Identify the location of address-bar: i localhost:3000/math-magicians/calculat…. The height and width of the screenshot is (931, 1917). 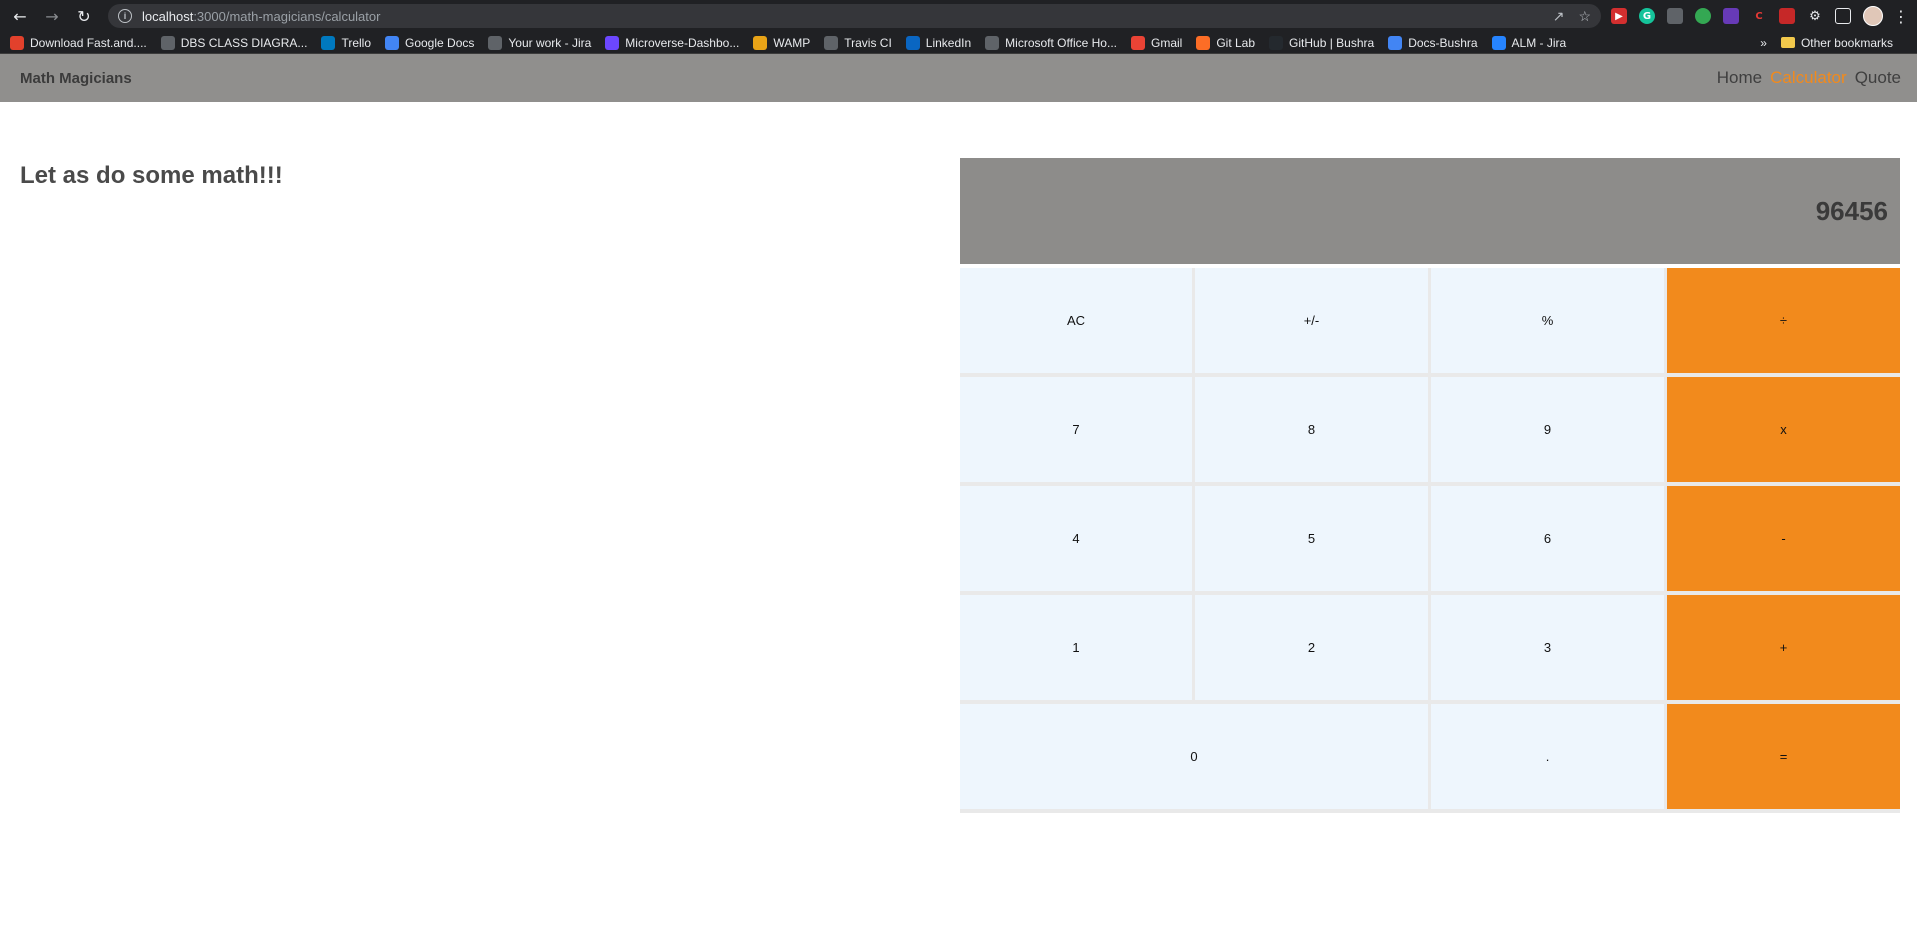
(854, 16).